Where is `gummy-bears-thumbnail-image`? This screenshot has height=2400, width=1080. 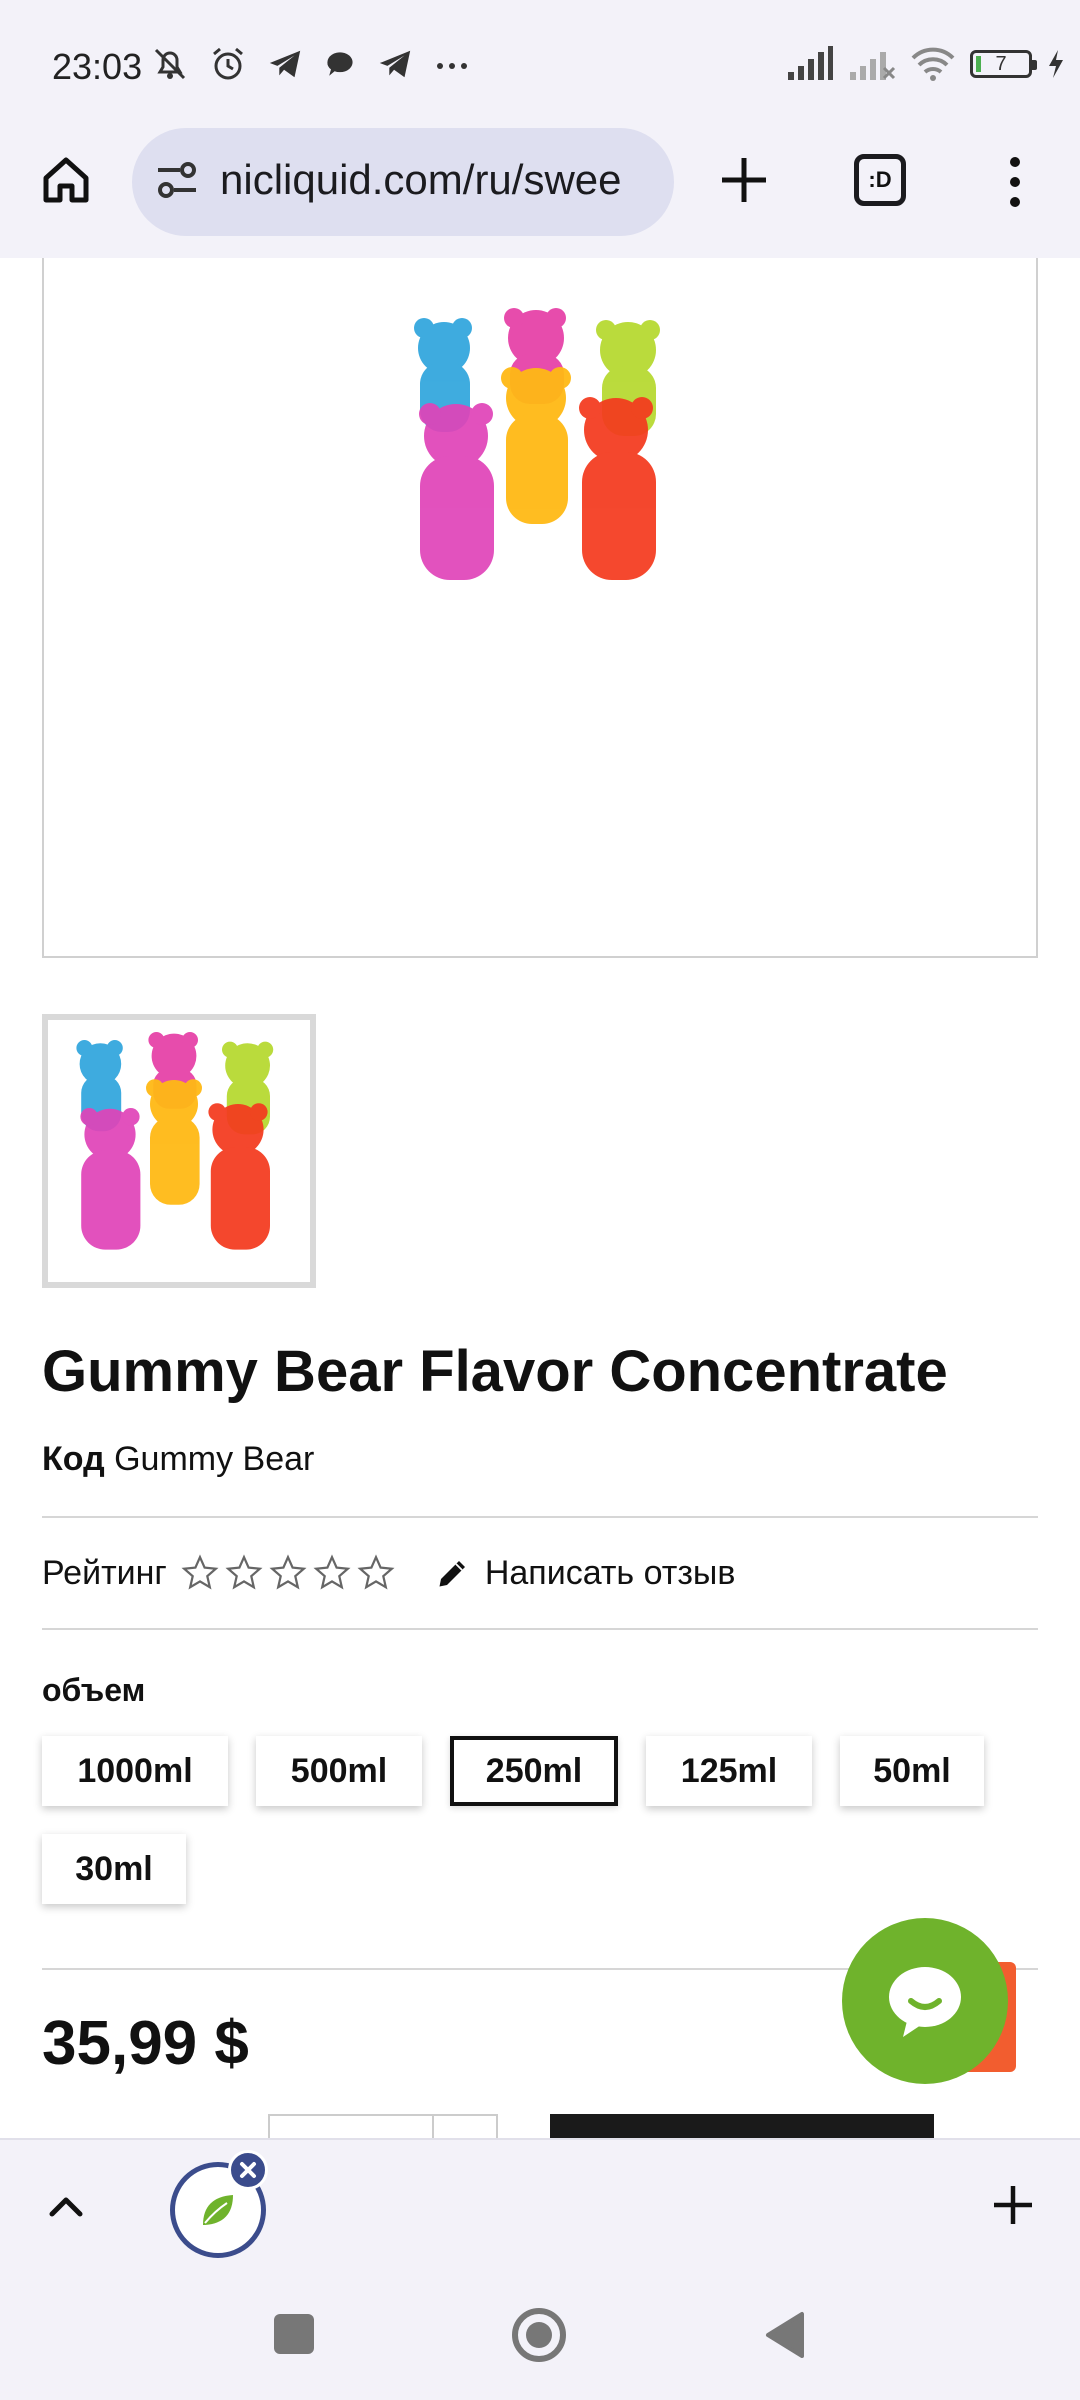 gummy-bears-thumbnail-image is located at coordinates (175, 1141).